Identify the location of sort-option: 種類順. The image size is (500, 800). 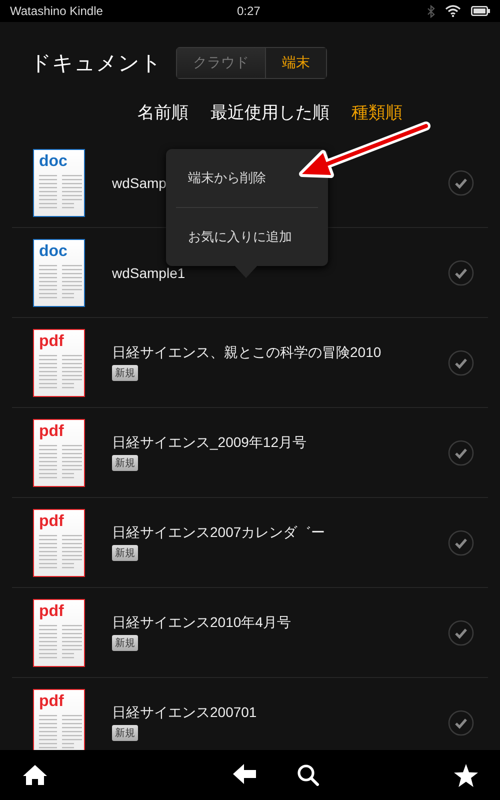
(377, 112).